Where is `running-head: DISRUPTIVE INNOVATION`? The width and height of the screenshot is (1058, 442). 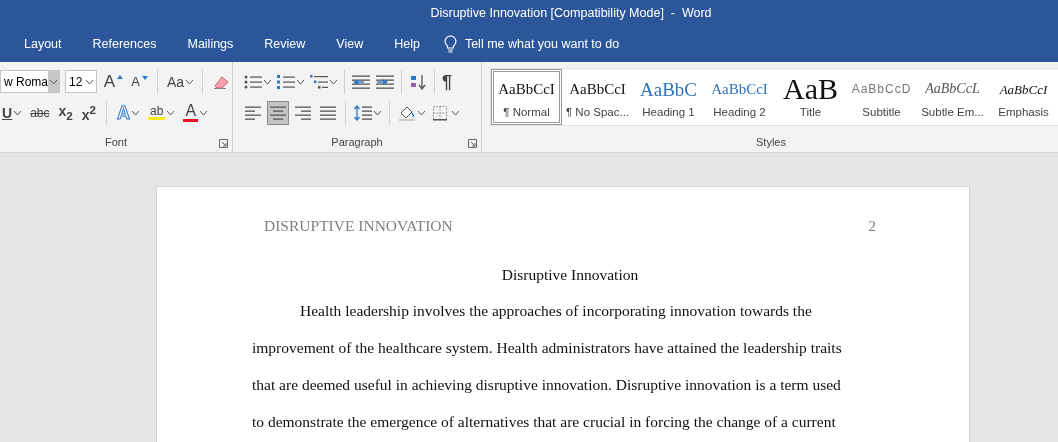
running-head: DISRUPTIVE INNOVATION is located at coordinates (358, 226).